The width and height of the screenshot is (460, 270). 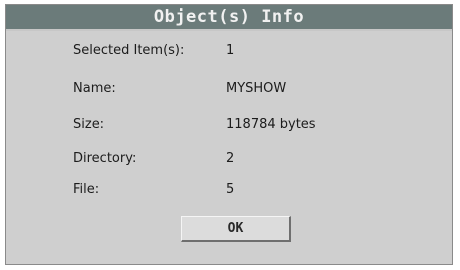 I want to click on size-value: 118784 bytes, so click(x=271, y=124).